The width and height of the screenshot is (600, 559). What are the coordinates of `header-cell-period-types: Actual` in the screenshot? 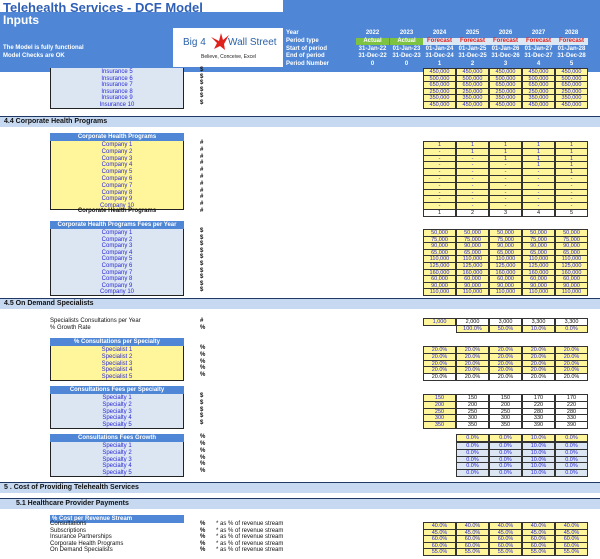 It's located at (372, 41).